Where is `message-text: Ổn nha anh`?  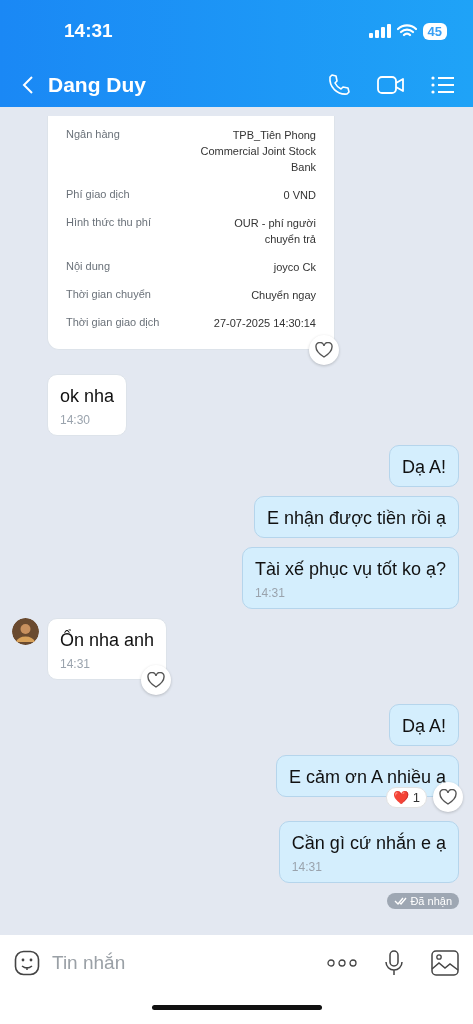 message-text: Ổn nha anh is located at coordinates (107, 641).